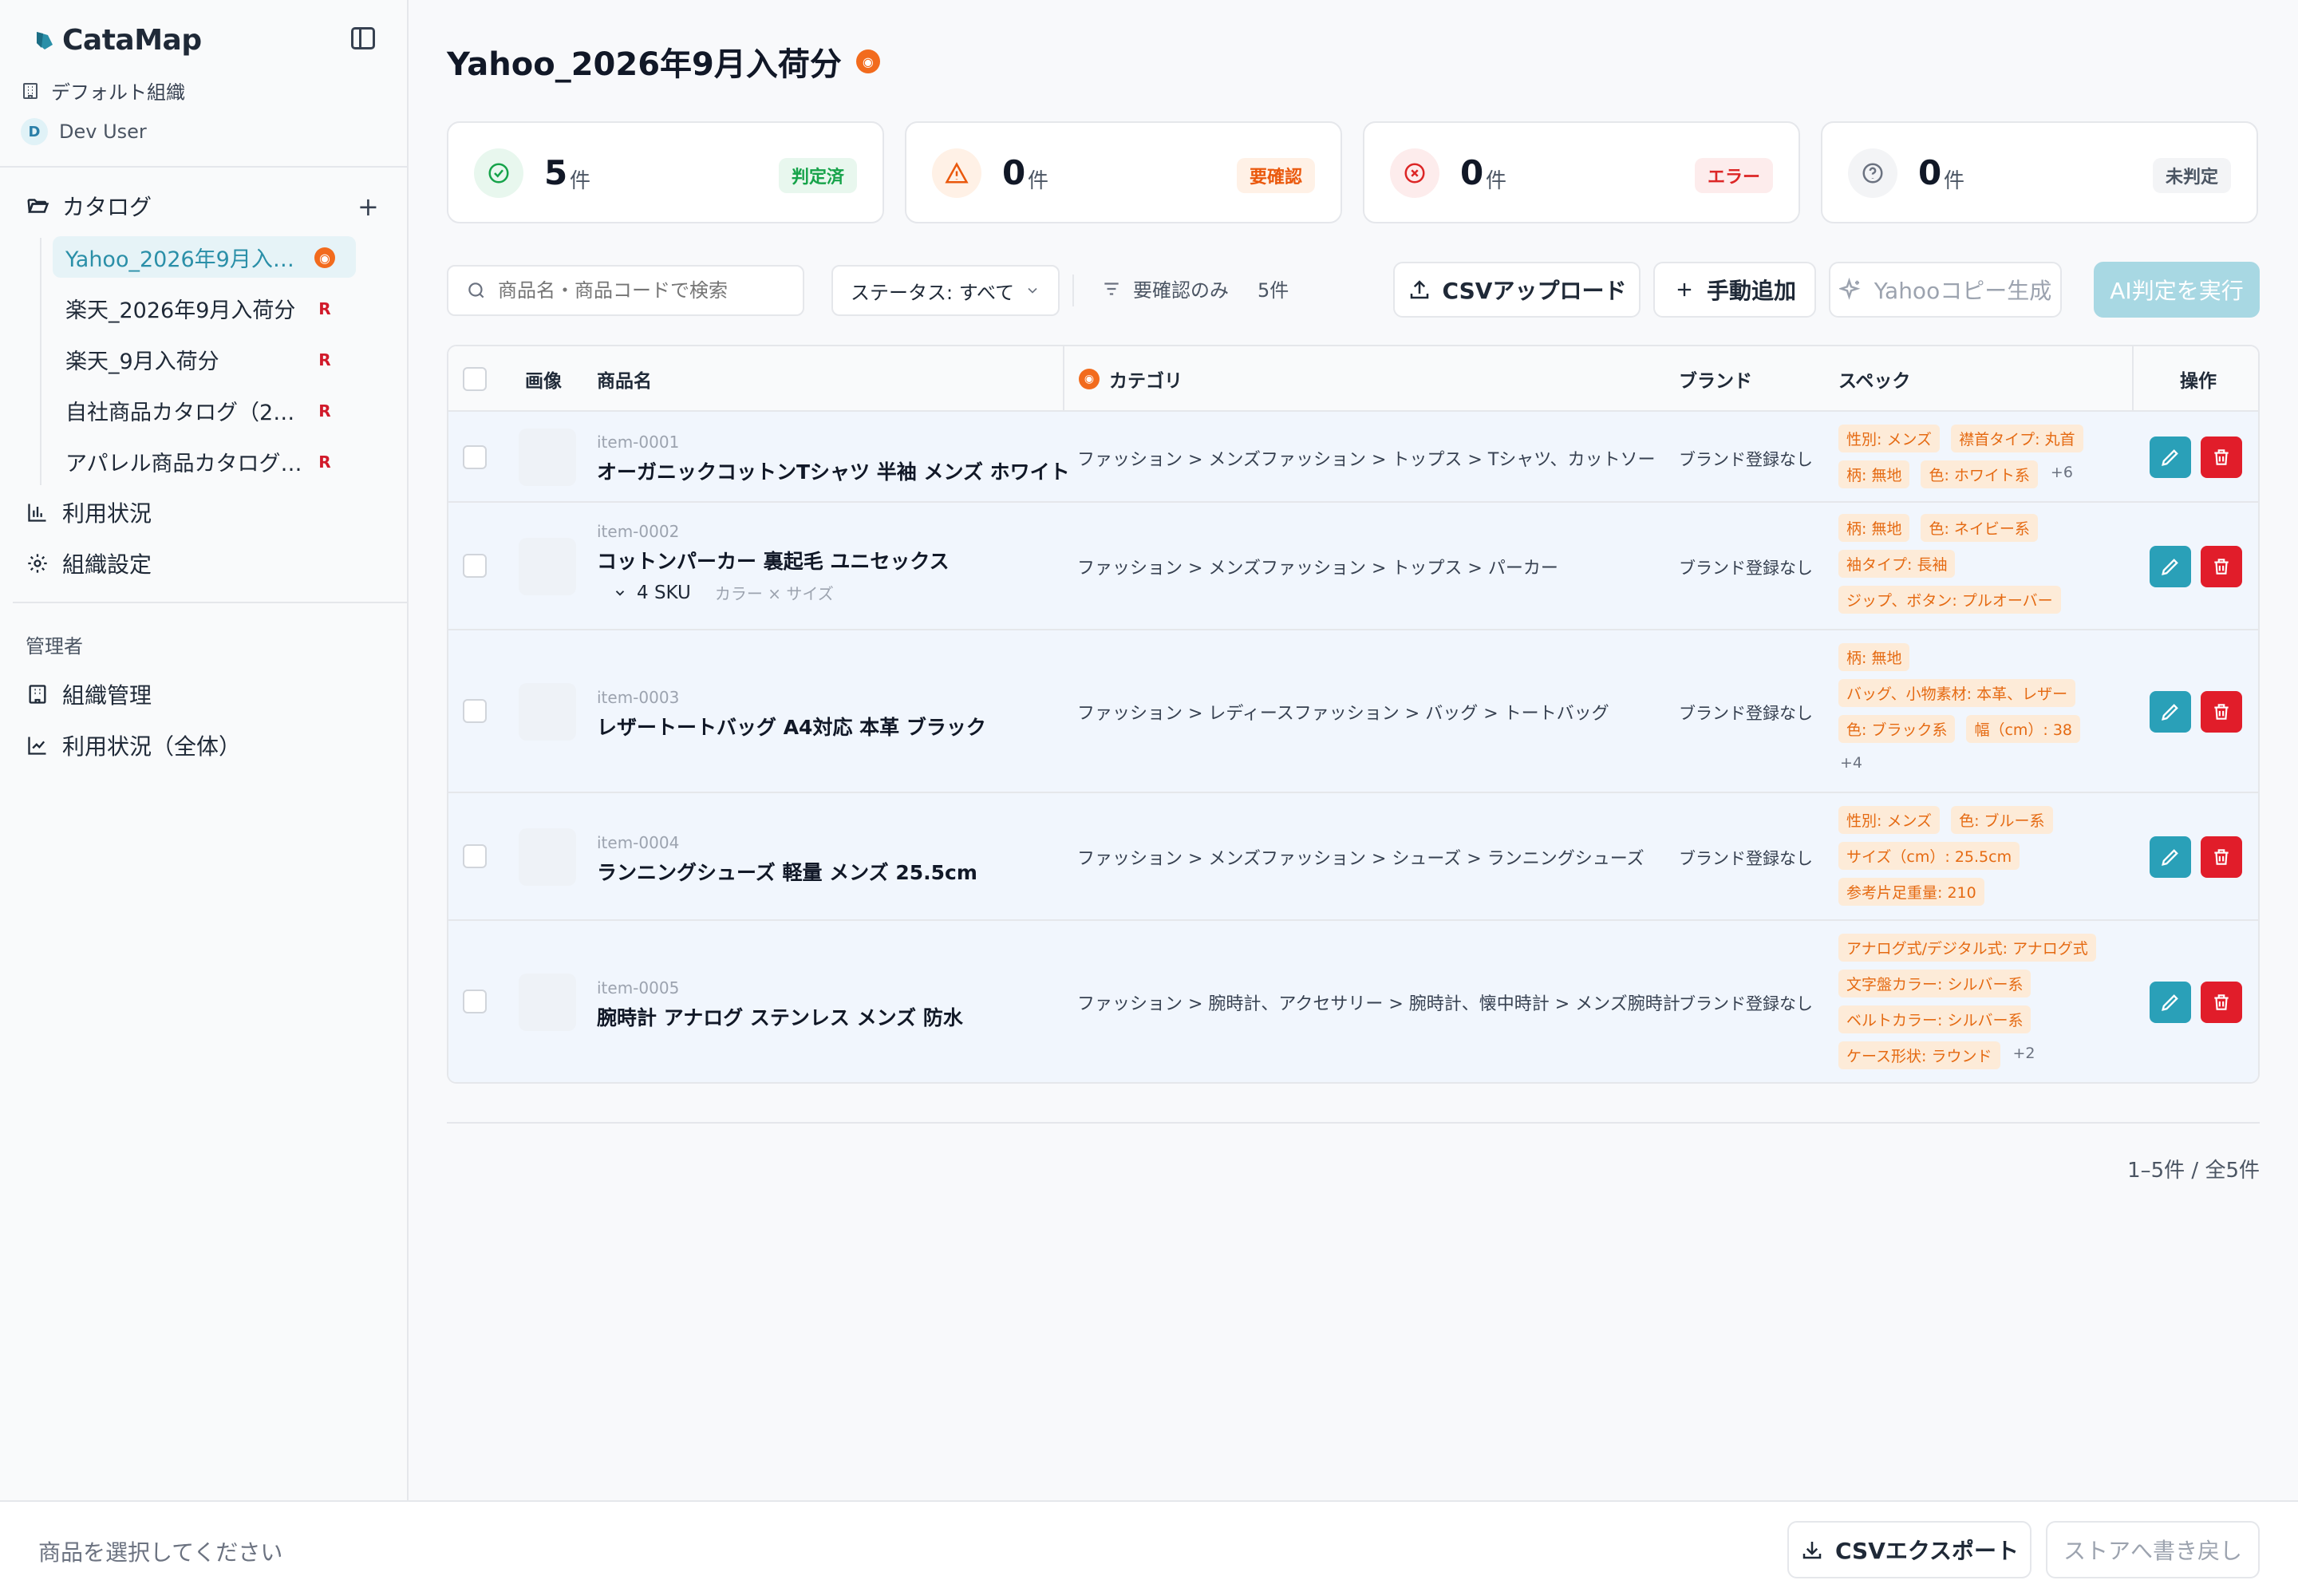 The height and width of the screenshot is (1596, 2298). Describe the element at coordinates (84, 131) in the screenshot. I see `user-menu: D Dev User` at that location.